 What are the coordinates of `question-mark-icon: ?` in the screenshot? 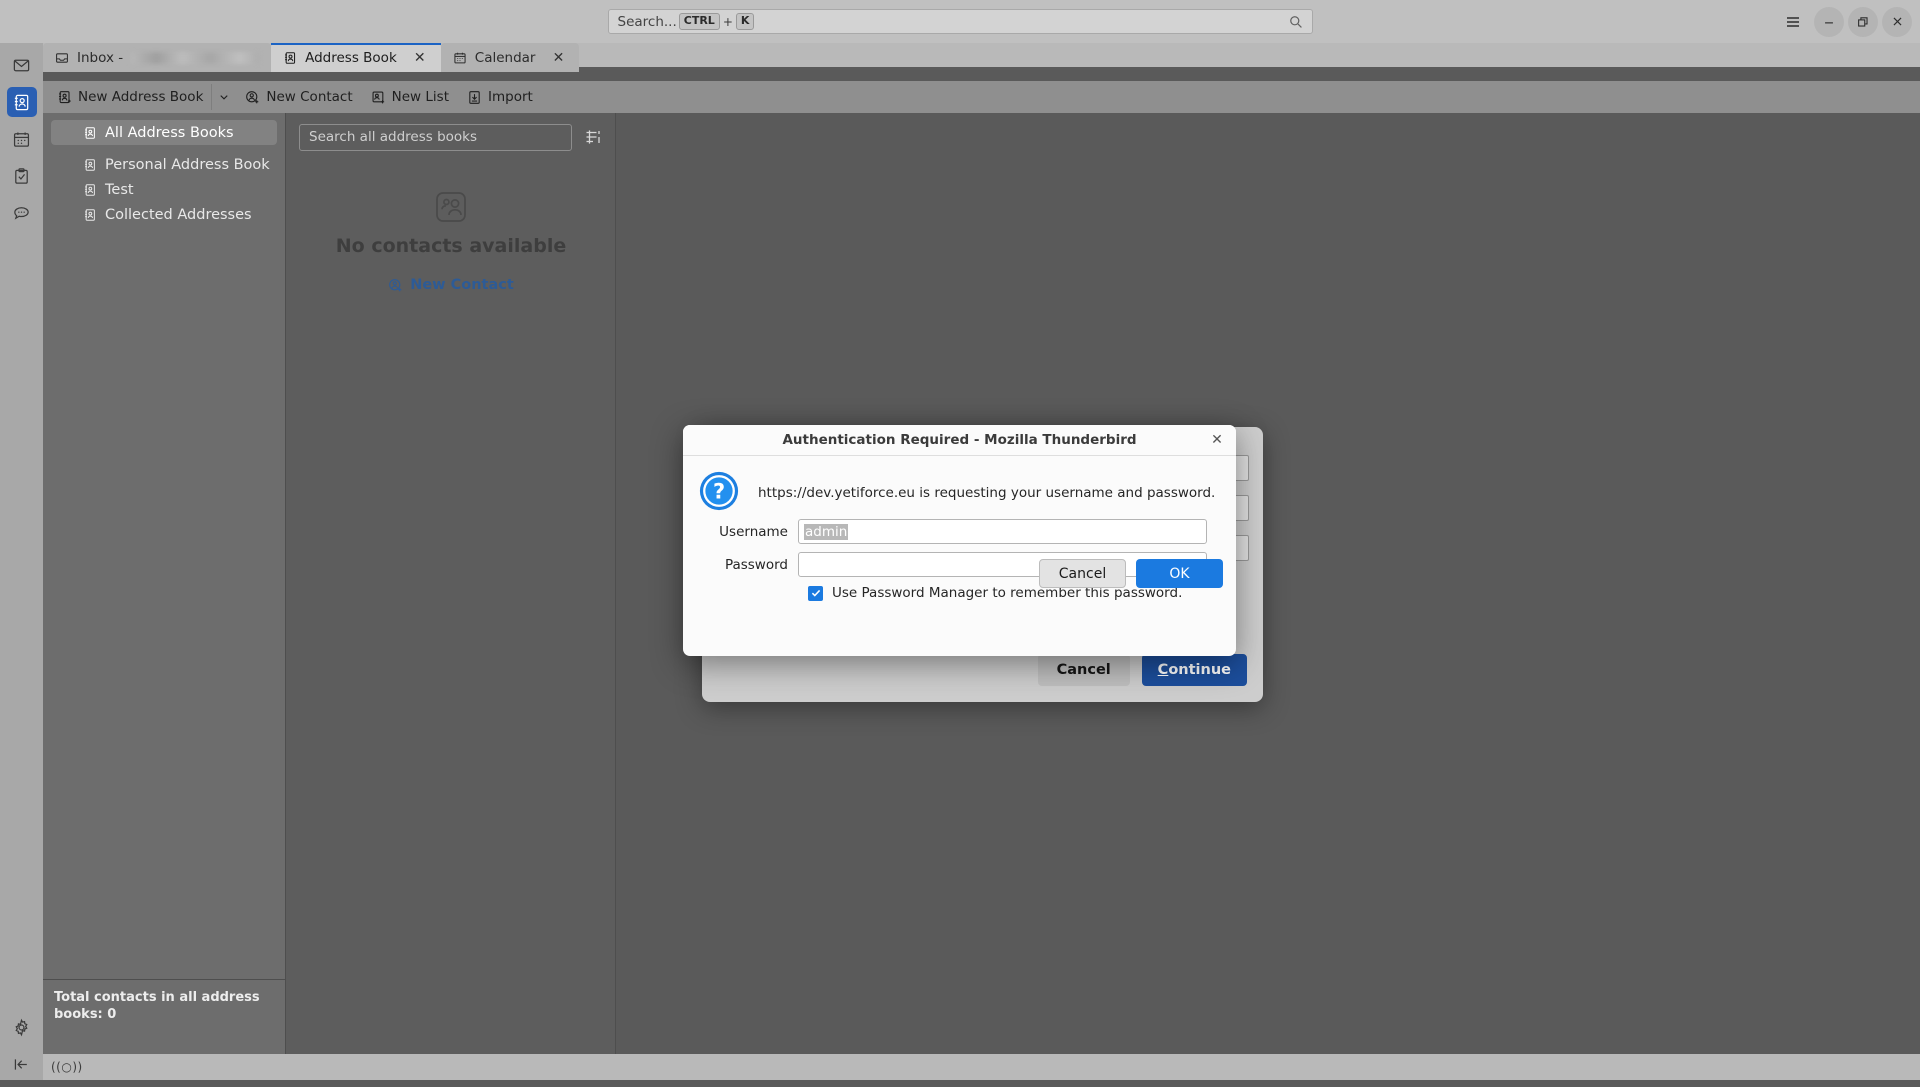 It's located at (719, 491).